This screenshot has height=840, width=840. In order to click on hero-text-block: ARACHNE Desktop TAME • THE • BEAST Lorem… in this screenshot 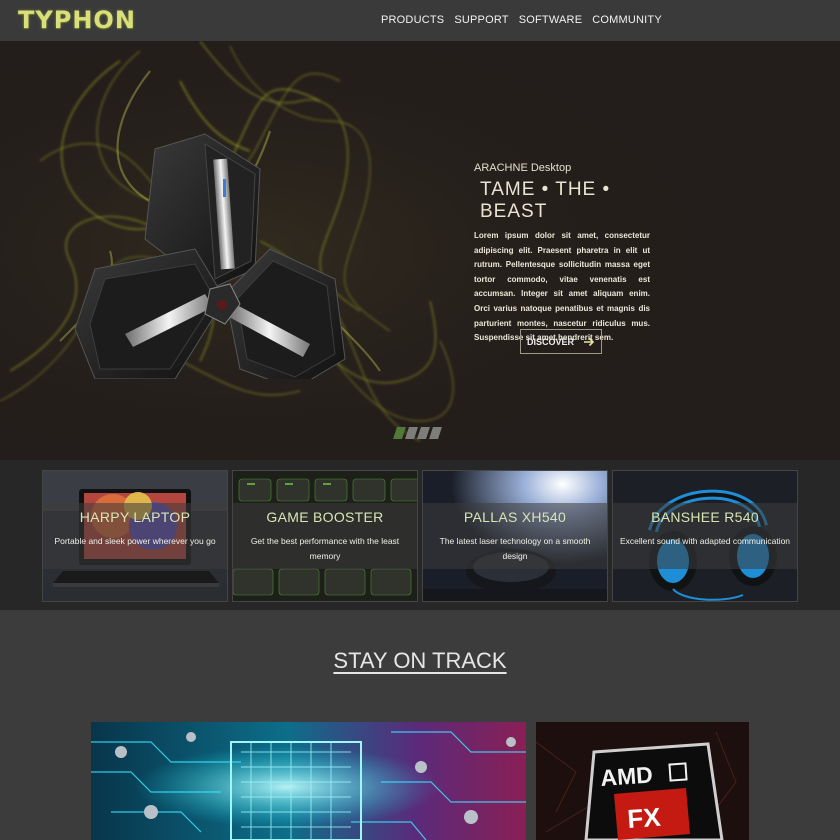, I will do `click(562, 254)`.